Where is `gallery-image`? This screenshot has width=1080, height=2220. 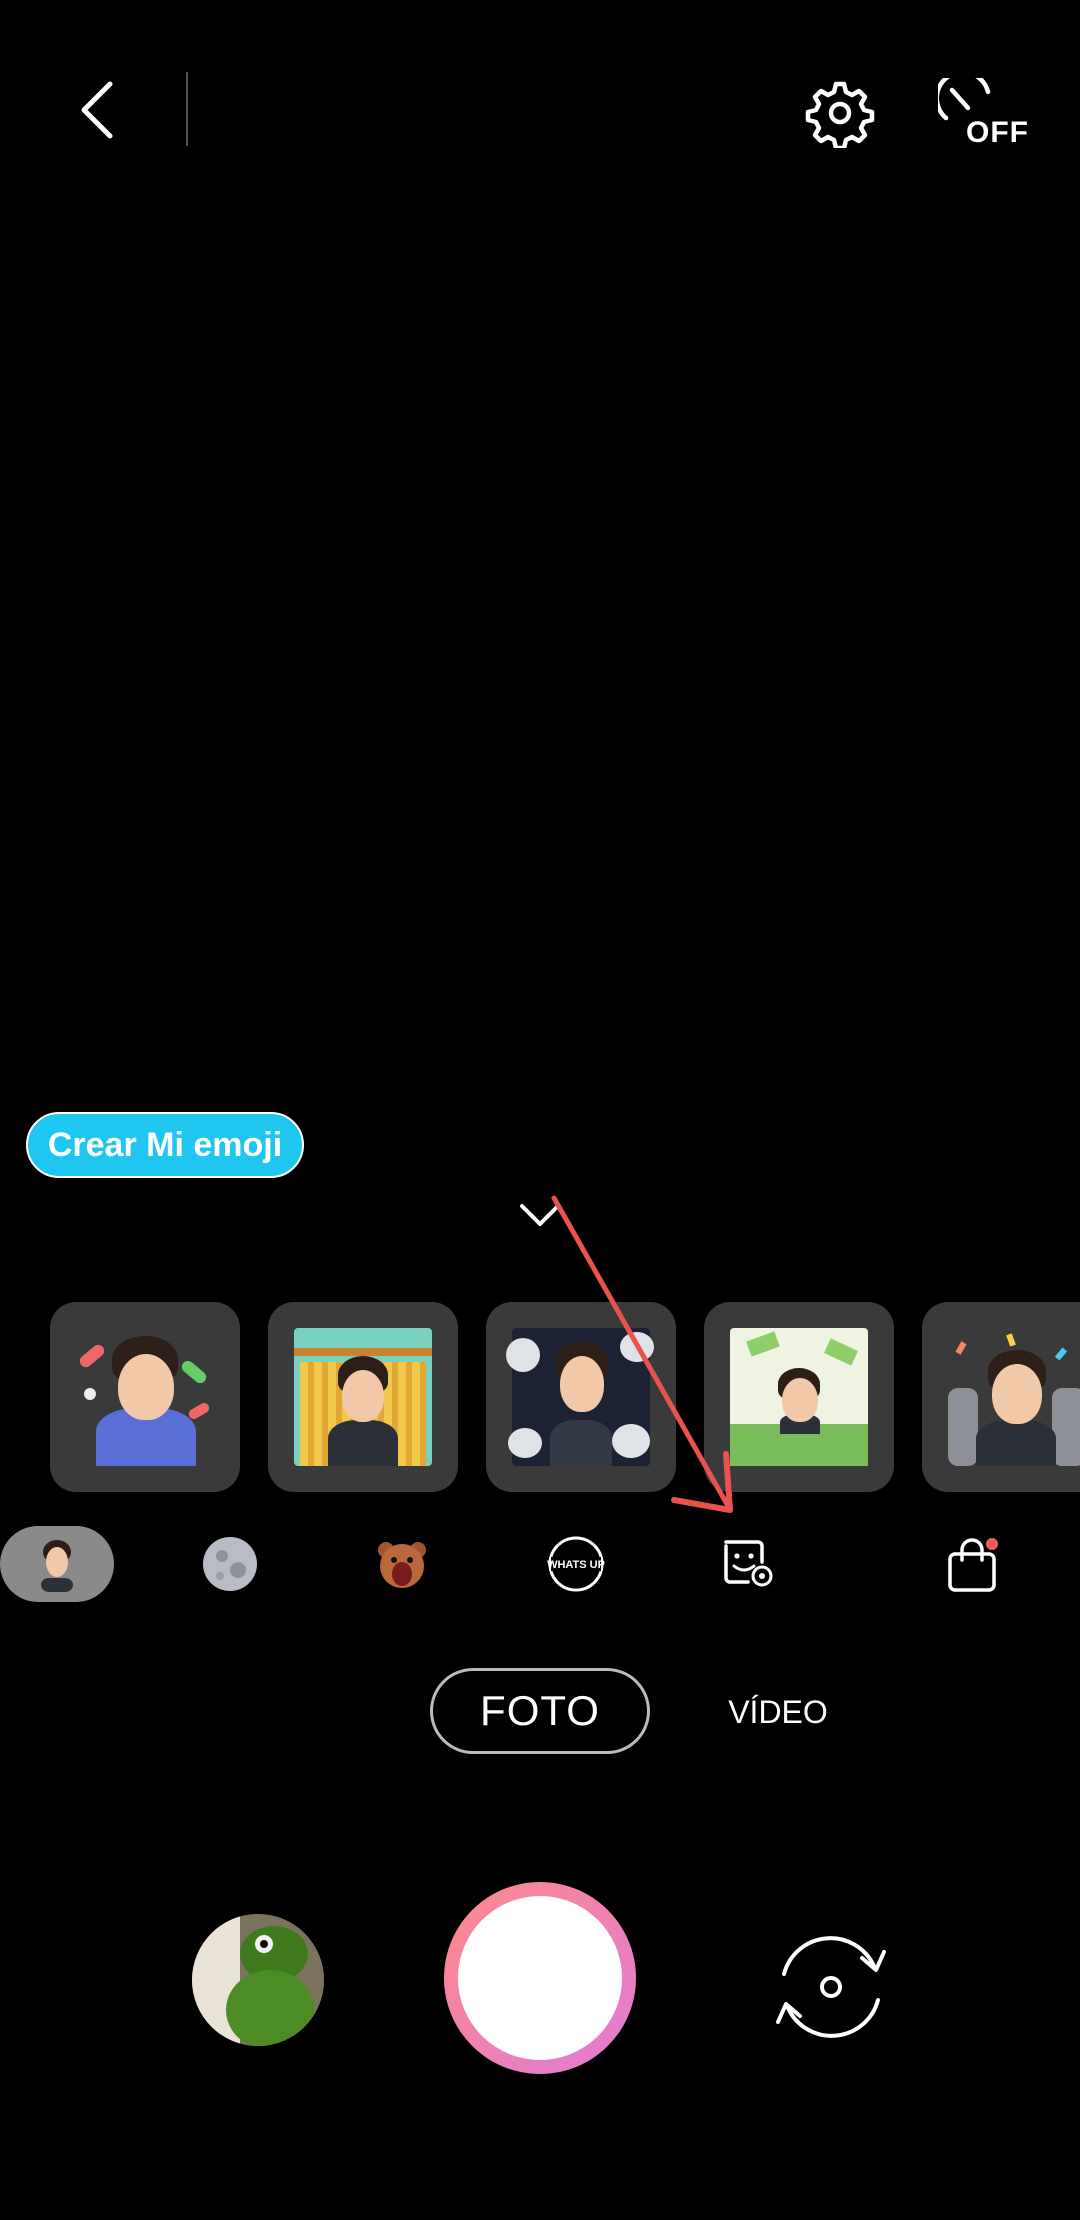
gallery-image is located at coordinates (258, 1980).